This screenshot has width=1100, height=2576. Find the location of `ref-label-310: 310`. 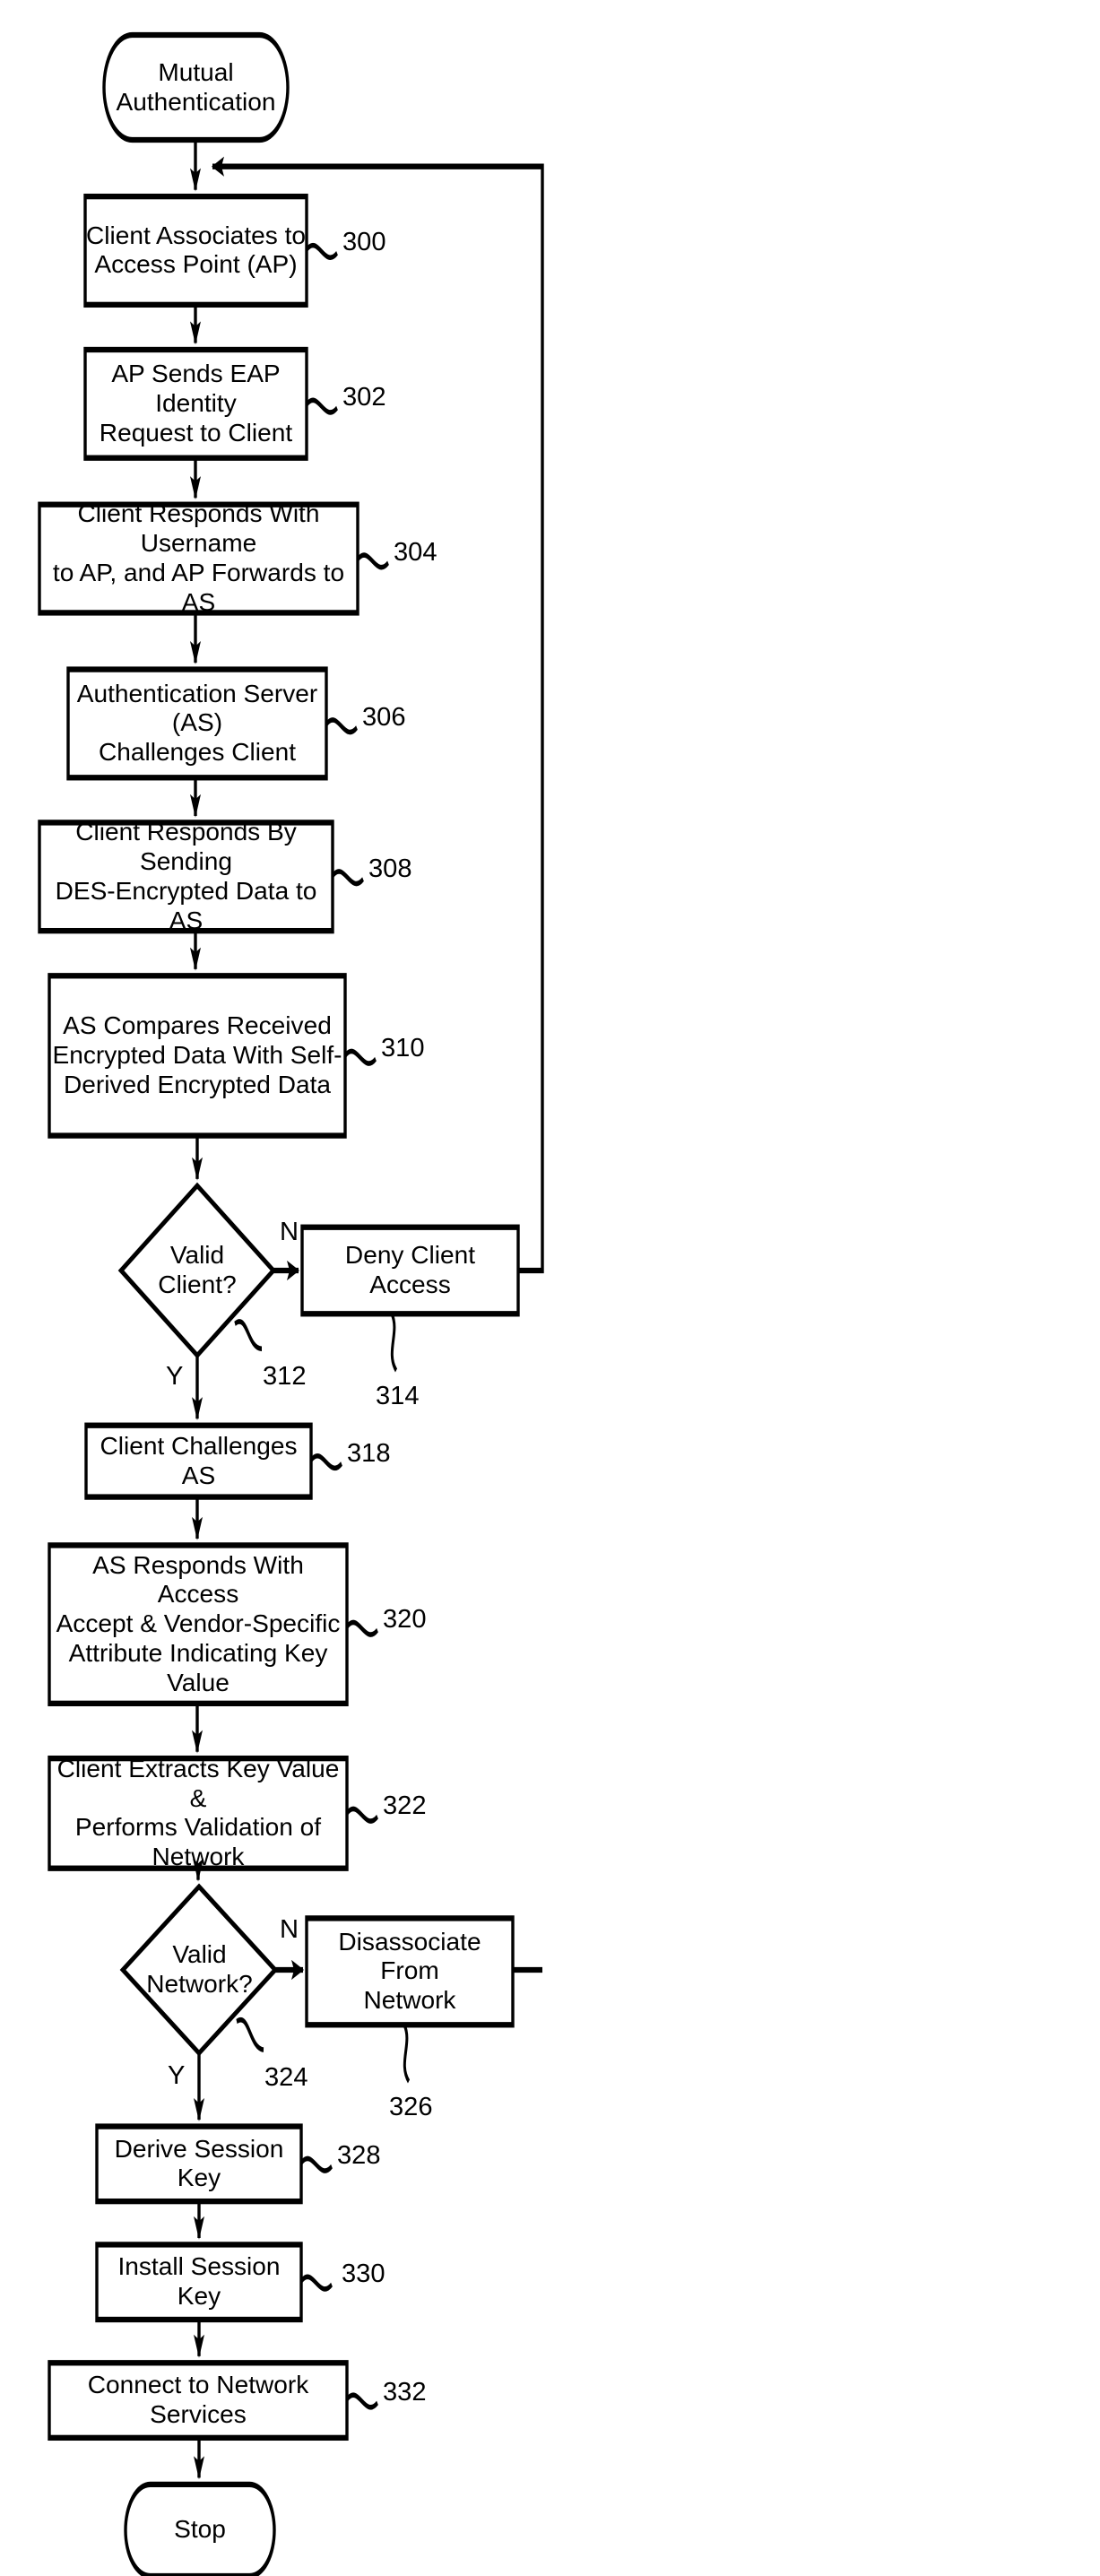

ref-label-310: 310 is located at coordinates (403, 1048).